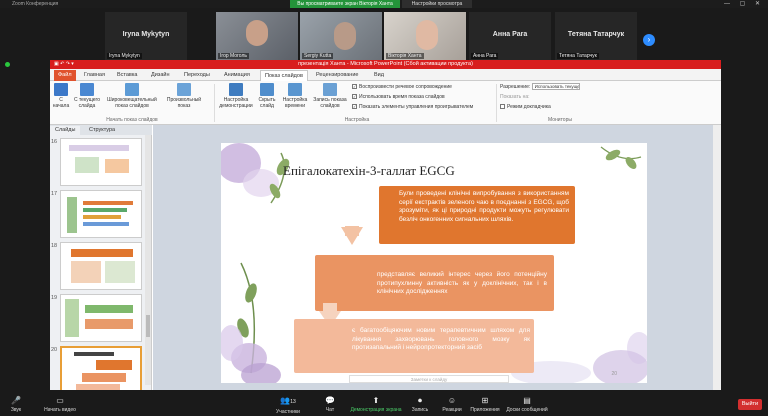 The width and height of the screenshot is (768, 416). Describe the element at coordinates (525, 107) in the screenshot. I see `presenter-view-checkbox: Режим докладчика` at that location.